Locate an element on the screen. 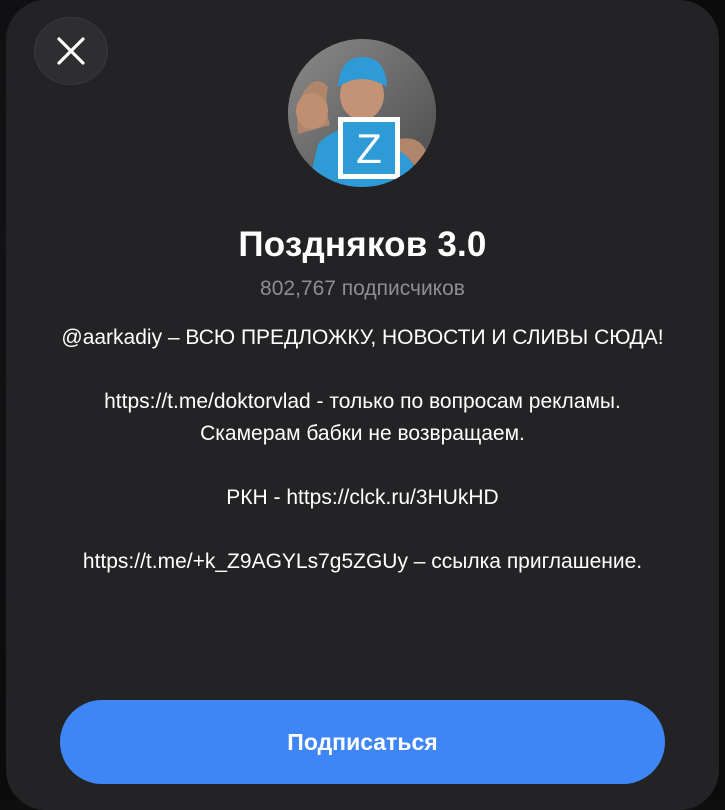  avatar-badge-letter: Z is located at coordinates (369, 148).